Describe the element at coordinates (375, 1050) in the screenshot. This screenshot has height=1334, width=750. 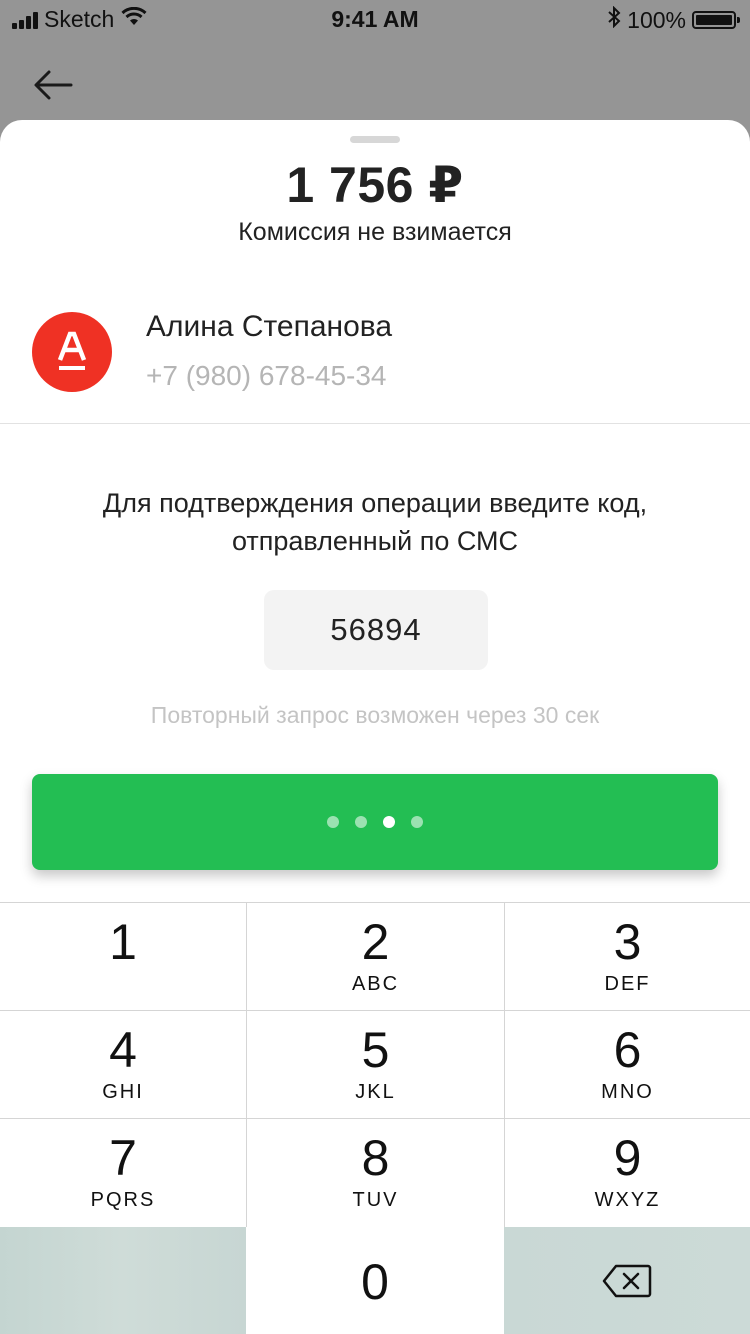
I see `key-digit: 5` at that location.